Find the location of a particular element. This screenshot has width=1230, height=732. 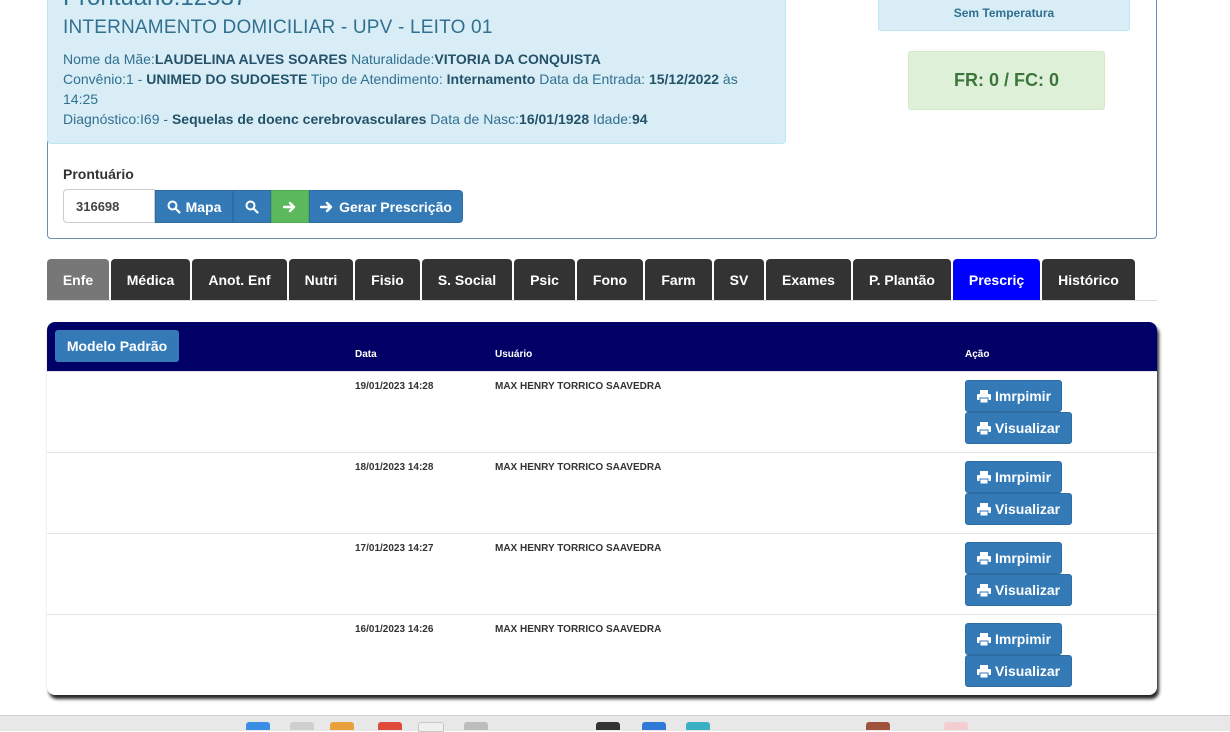

tab-s-social: S. Social is located at coordinates (467, 279).